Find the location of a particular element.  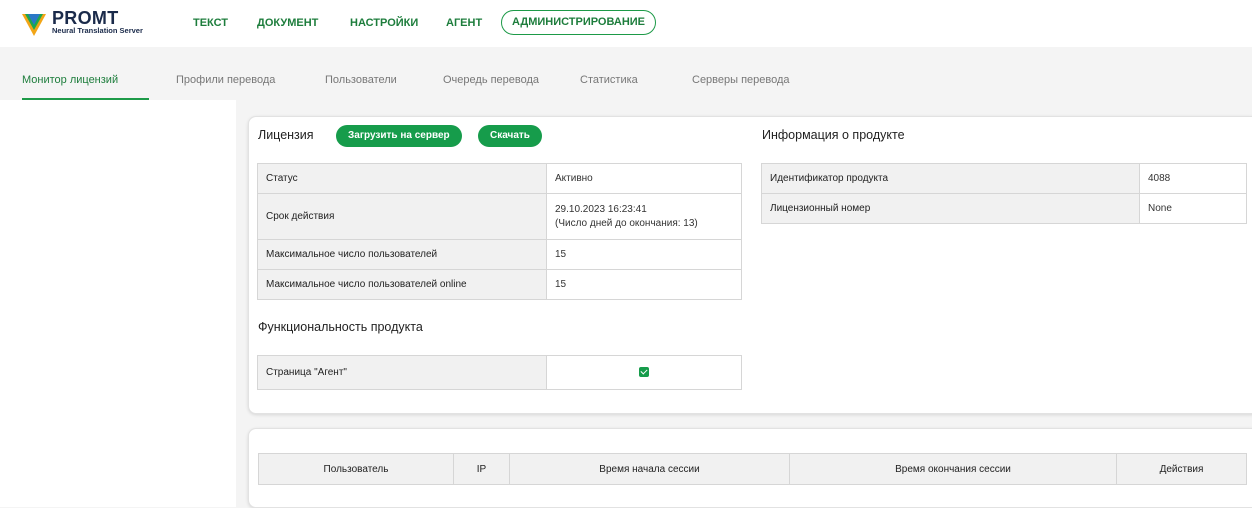

column-user: Пользователь is located at coordinates (356, 469).